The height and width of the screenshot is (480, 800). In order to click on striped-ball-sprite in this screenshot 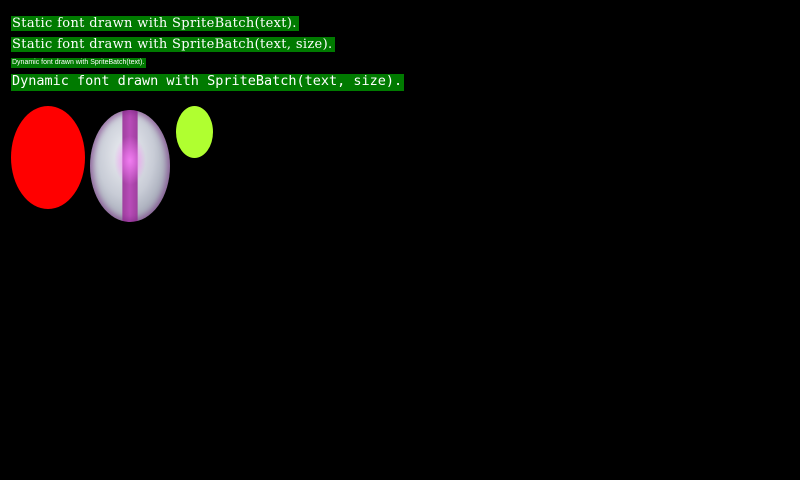, I will do `click(130, 166)`.